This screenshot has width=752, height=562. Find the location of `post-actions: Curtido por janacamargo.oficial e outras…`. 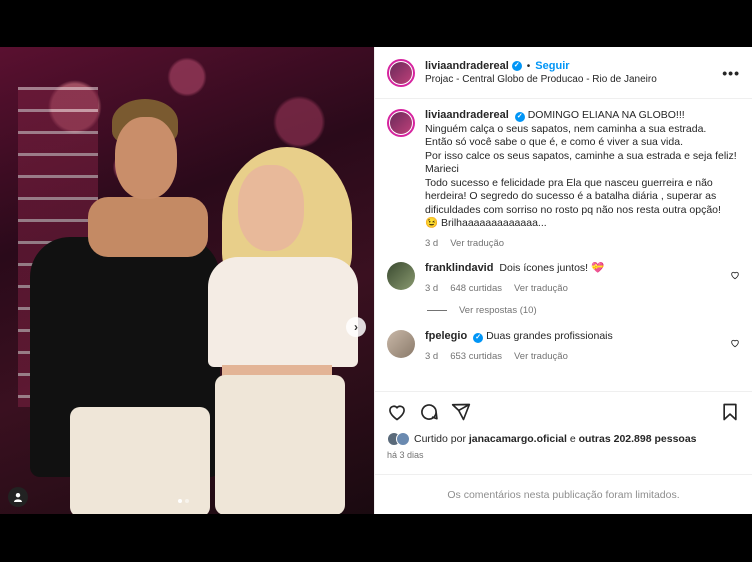

post-actions: Curtido por janacamargo.oficial e outras… is located at coordinates (563, 425).